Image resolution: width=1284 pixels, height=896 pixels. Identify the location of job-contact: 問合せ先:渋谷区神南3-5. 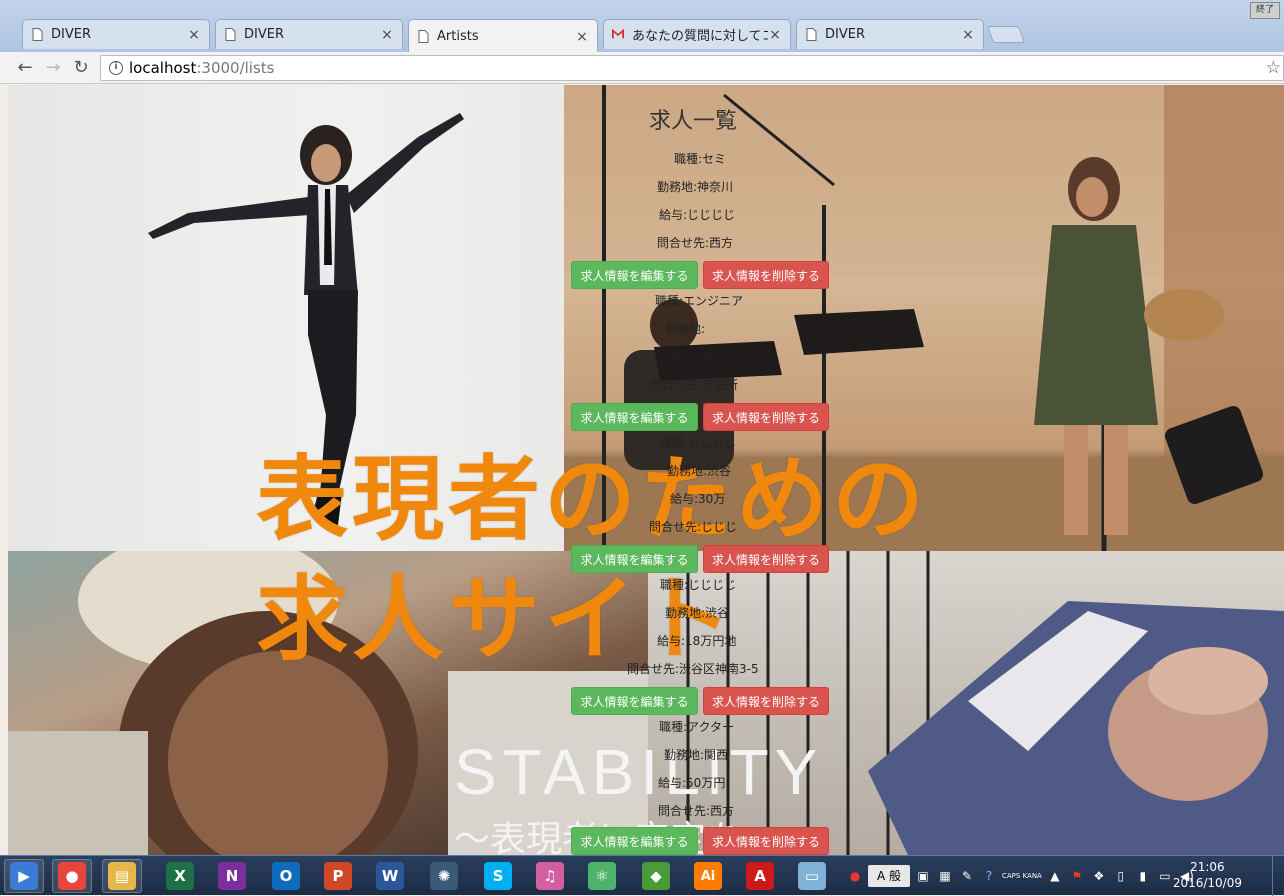
(693, 669).